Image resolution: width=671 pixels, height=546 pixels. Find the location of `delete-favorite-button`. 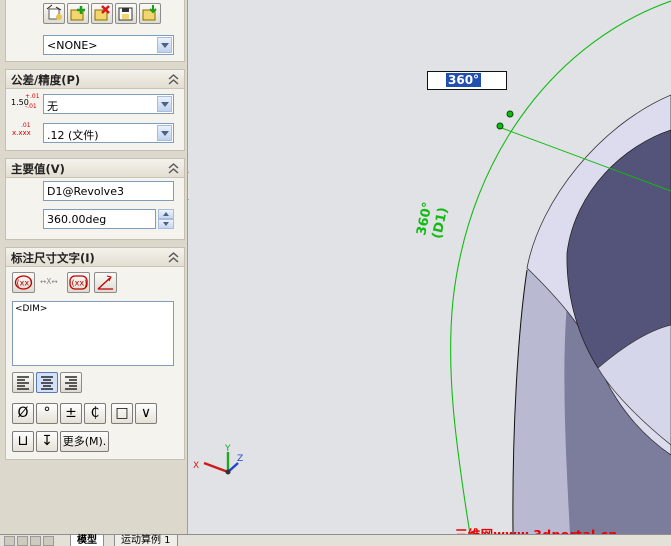

delete-favorite-button is located at coordinates (102, 13).